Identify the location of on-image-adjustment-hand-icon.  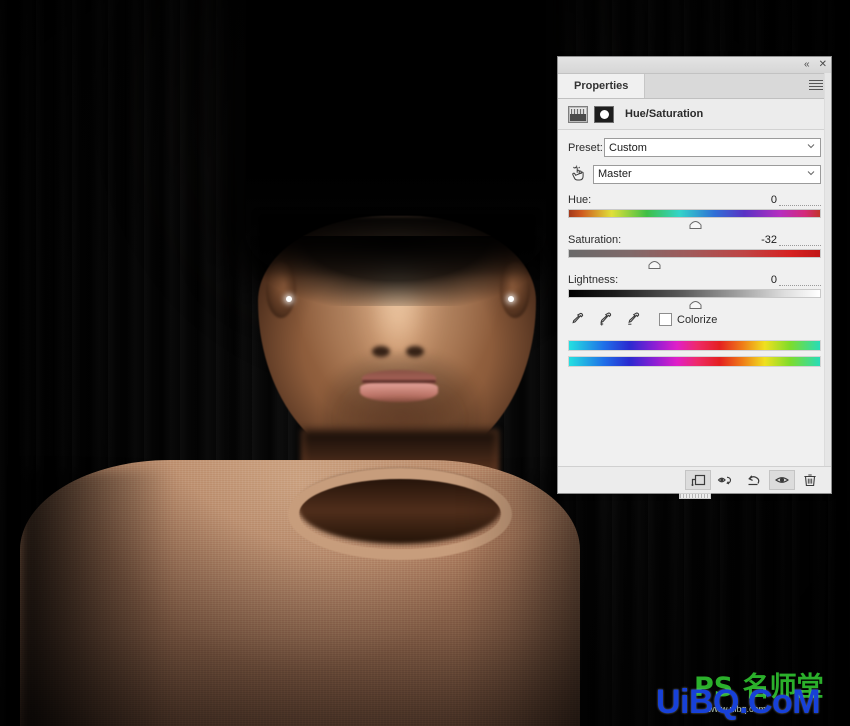
(578, 174).